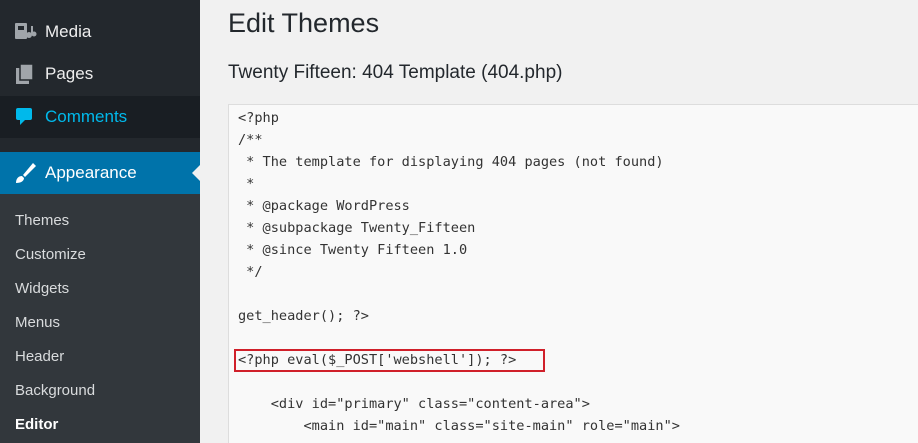 Image resolution: width=918 pixels, height=443 pixels. What do you see at coordinates (86, 116) in the screenshot?
I see `sidebar-item-label: Comments` at bounding box center [86, 116].